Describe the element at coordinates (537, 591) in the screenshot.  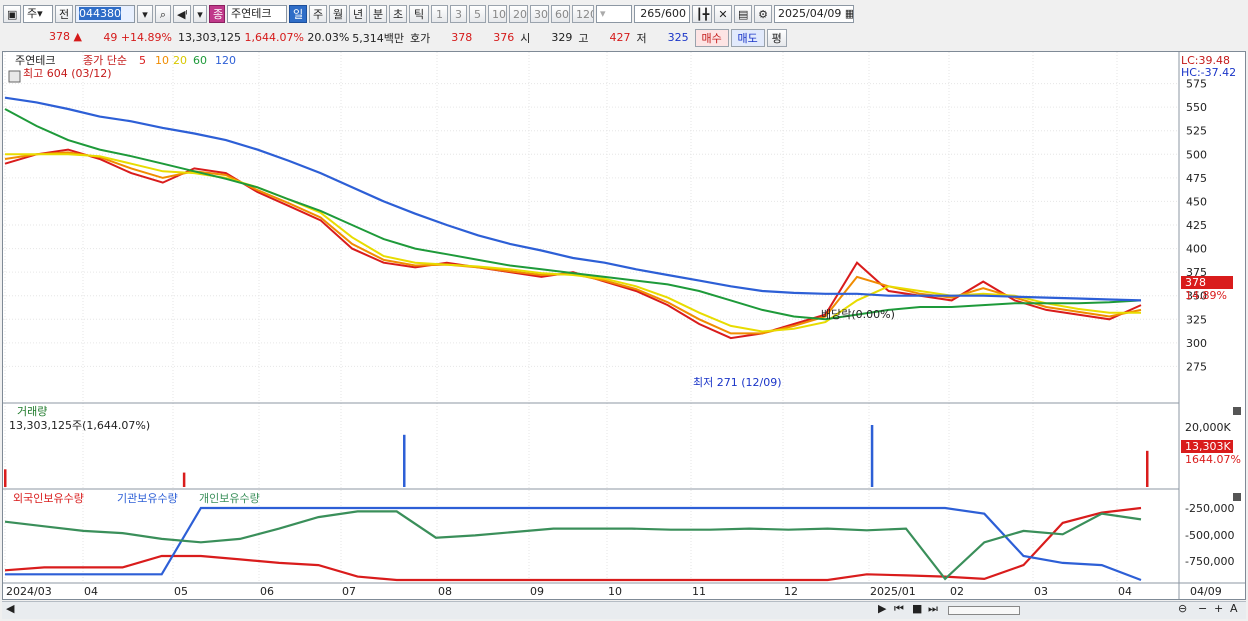
I see `date-tick: 09` at that location.